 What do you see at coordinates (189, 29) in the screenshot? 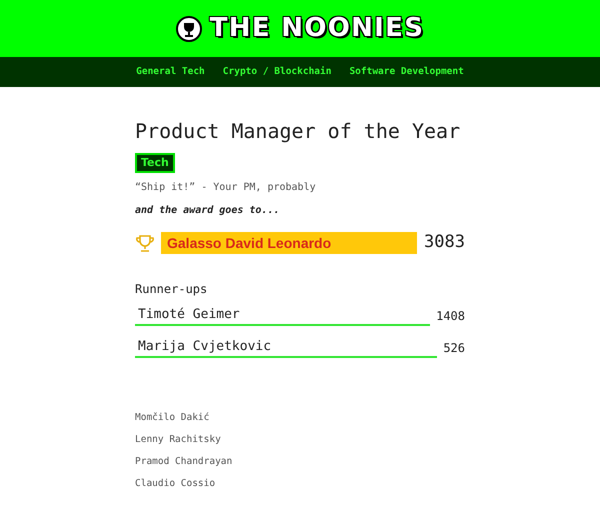
I see `trophy-logo-icon` at bounding box center [189, 29].